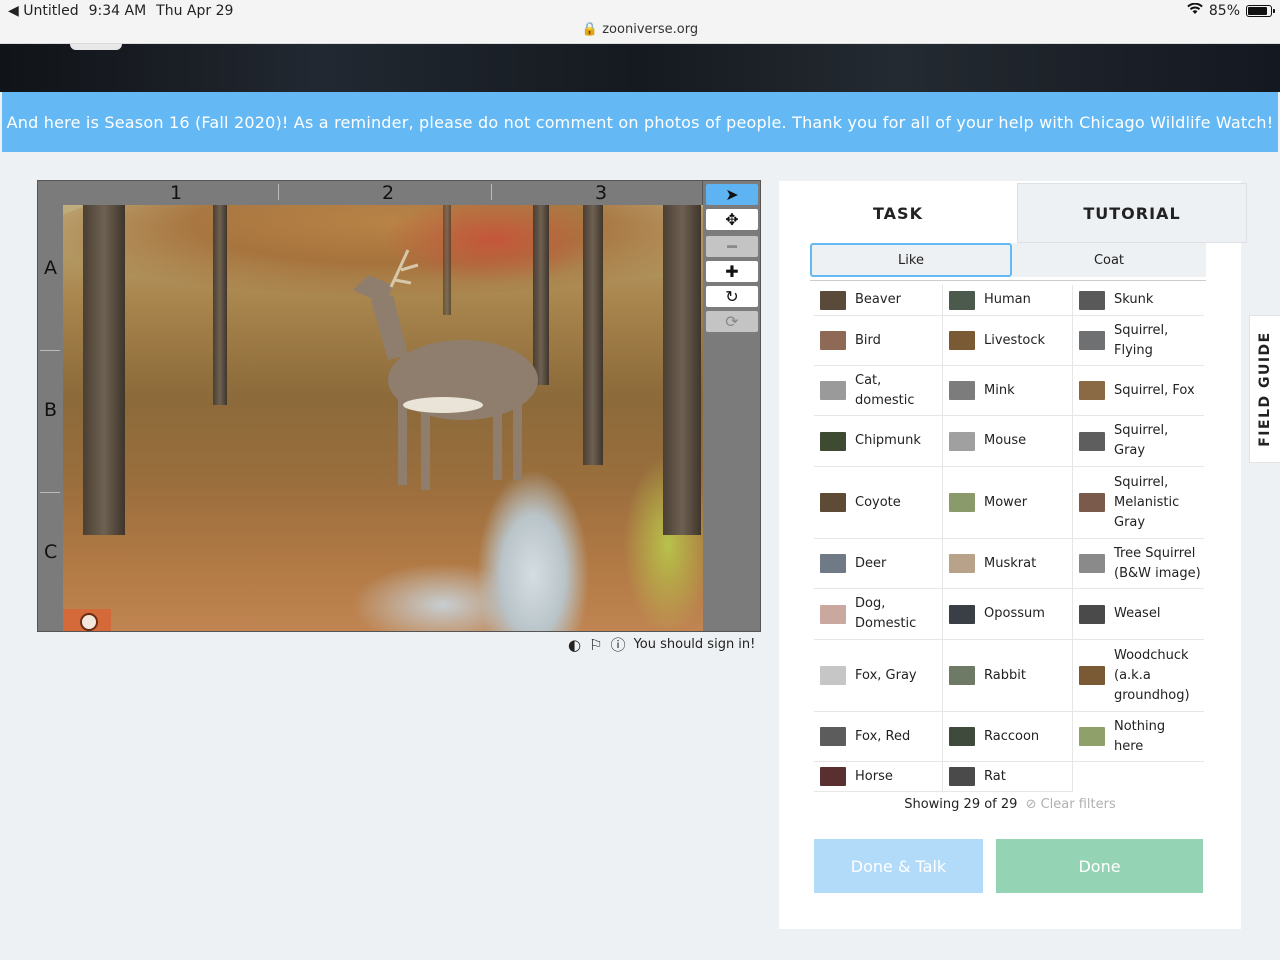 The width and height of the screenshot is (1280, 960). What do you see at coordinates (1099, 866) in the screenshot?
I see `done-button: Done` at bounding box center [1099, 866].